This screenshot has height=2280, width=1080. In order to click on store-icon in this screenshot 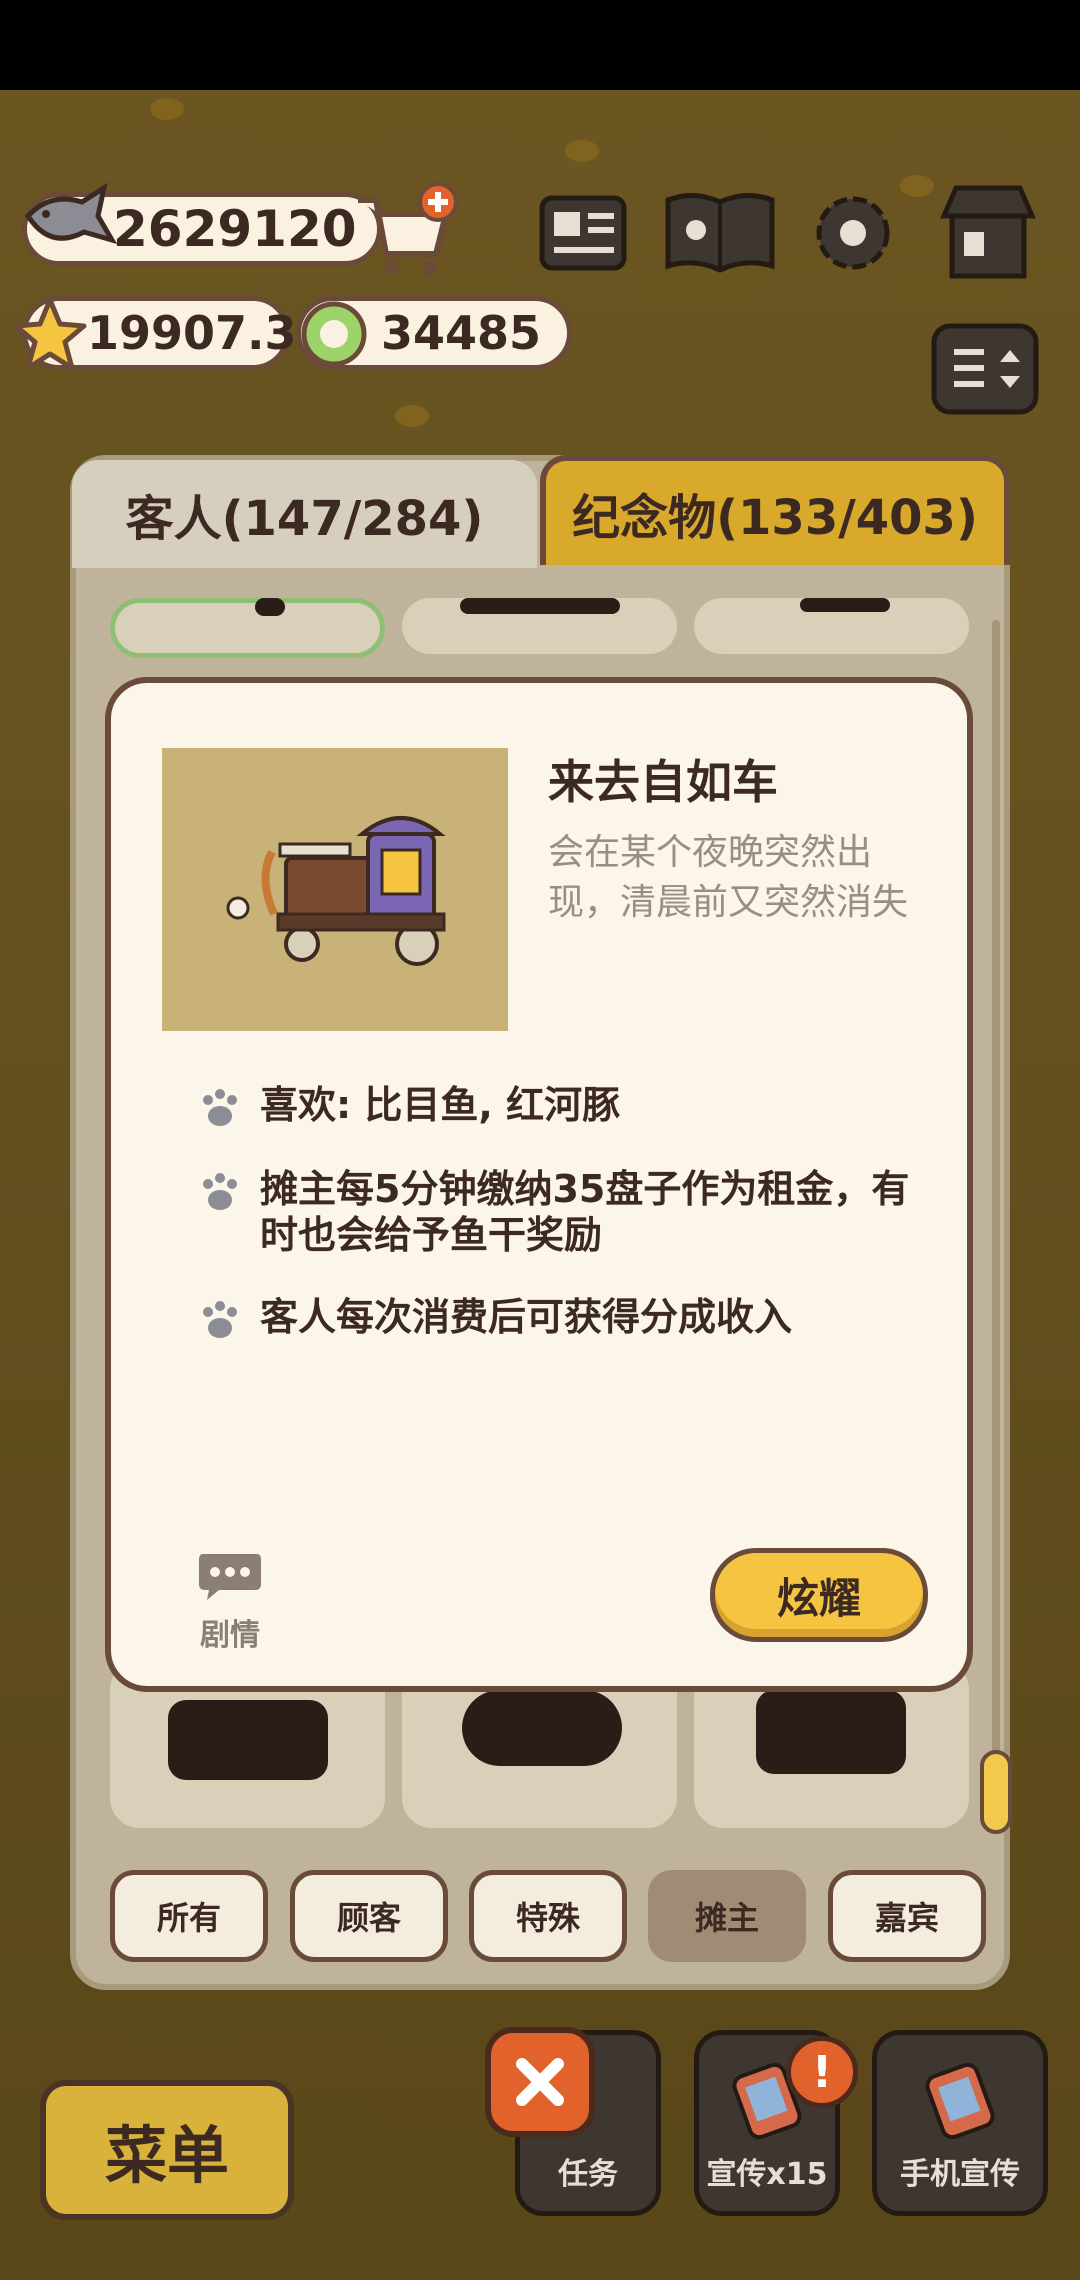, I will do `click(988, 232)`.